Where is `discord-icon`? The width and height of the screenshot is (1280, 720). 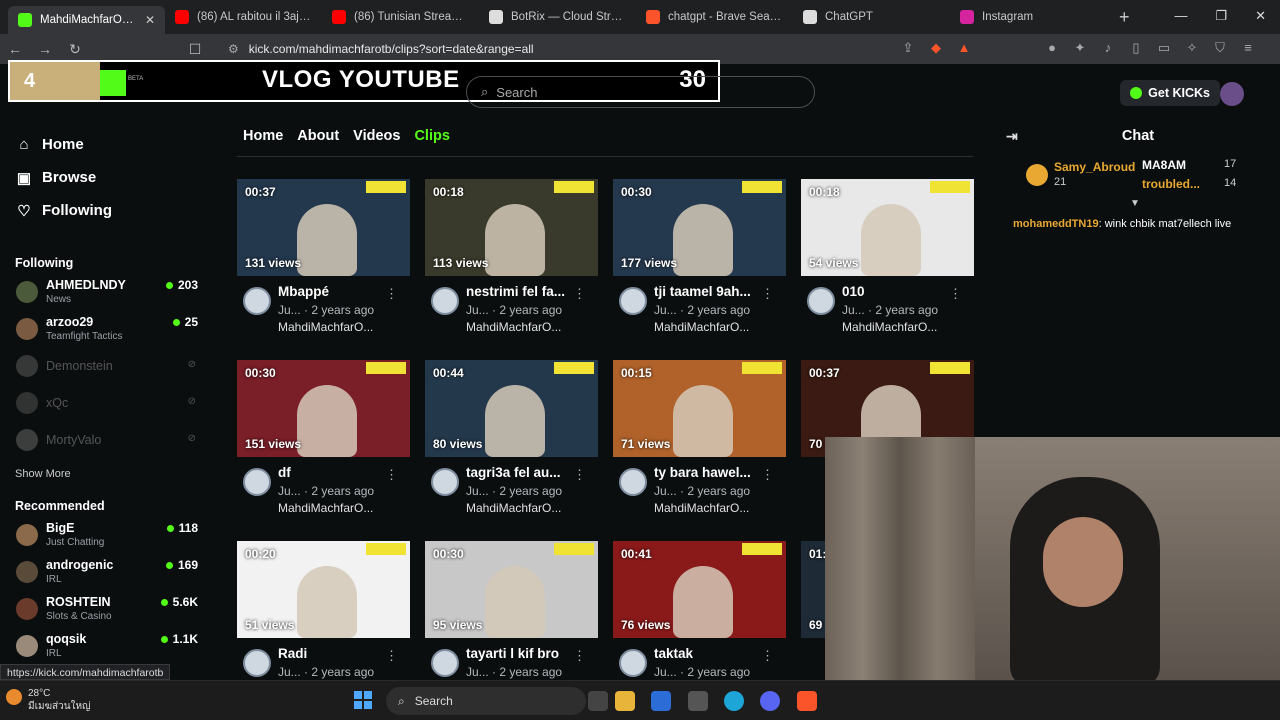 discord-icon is located at coordinates (770, 701).